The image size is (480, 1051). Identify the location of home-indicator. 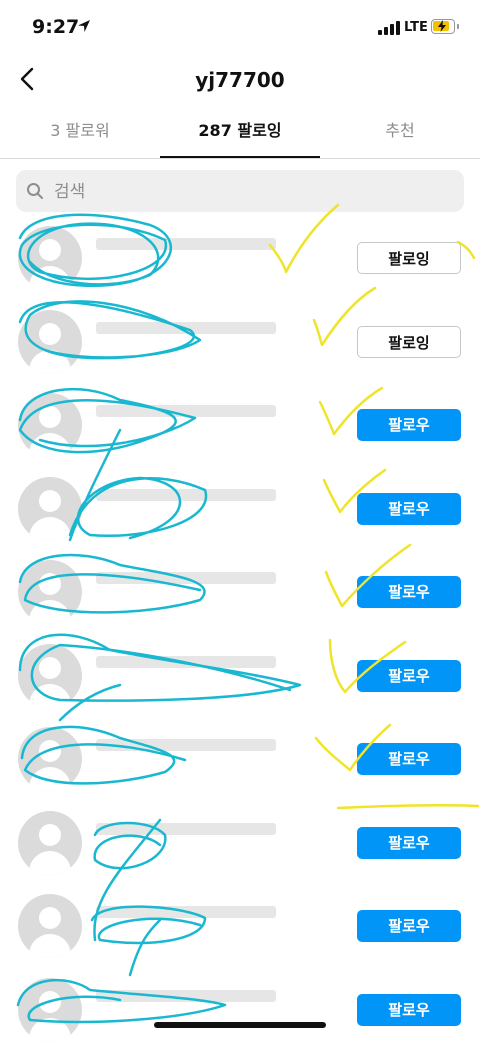
(240, 1025).